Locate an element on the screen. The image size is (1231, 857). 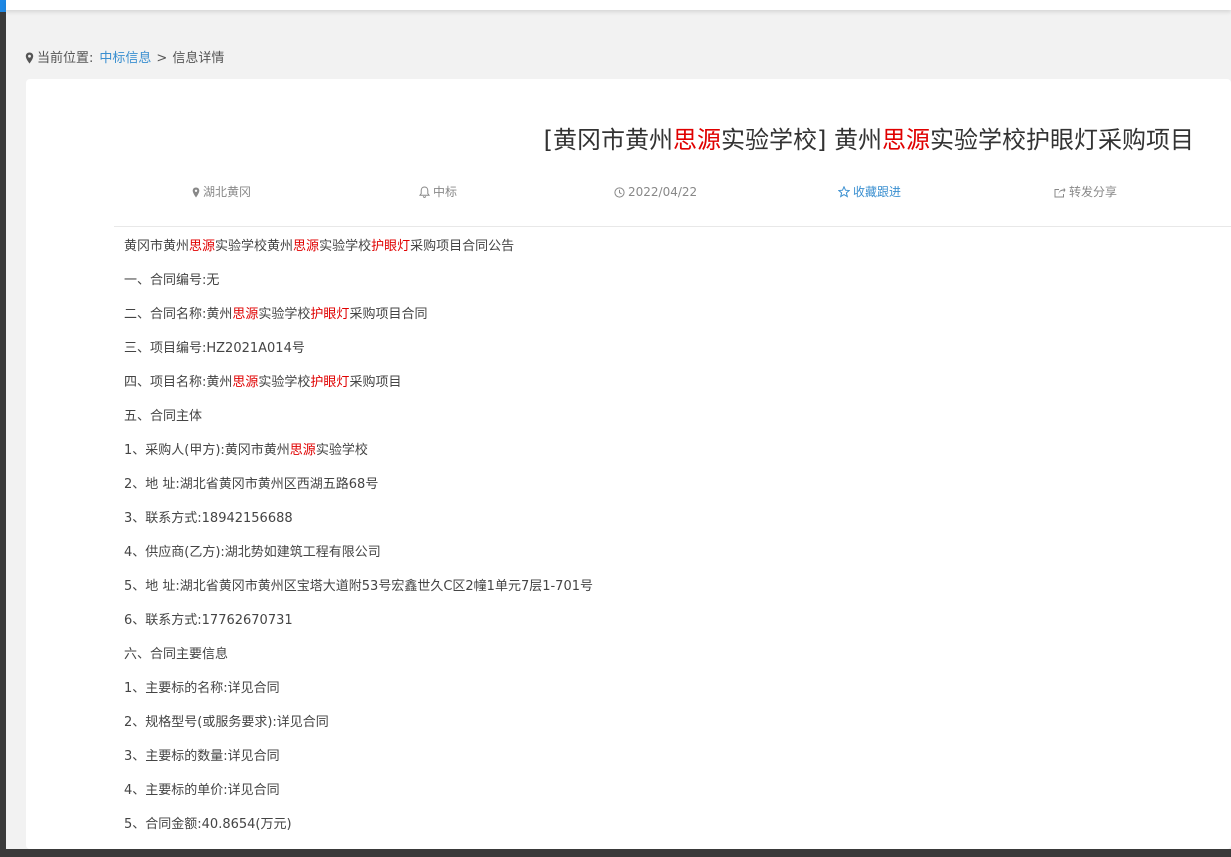
page-title: [黄冈市黄州思源实验学校] 黄州思源实验学校护眼灯采购项目 is located at coordinates (610, 140).